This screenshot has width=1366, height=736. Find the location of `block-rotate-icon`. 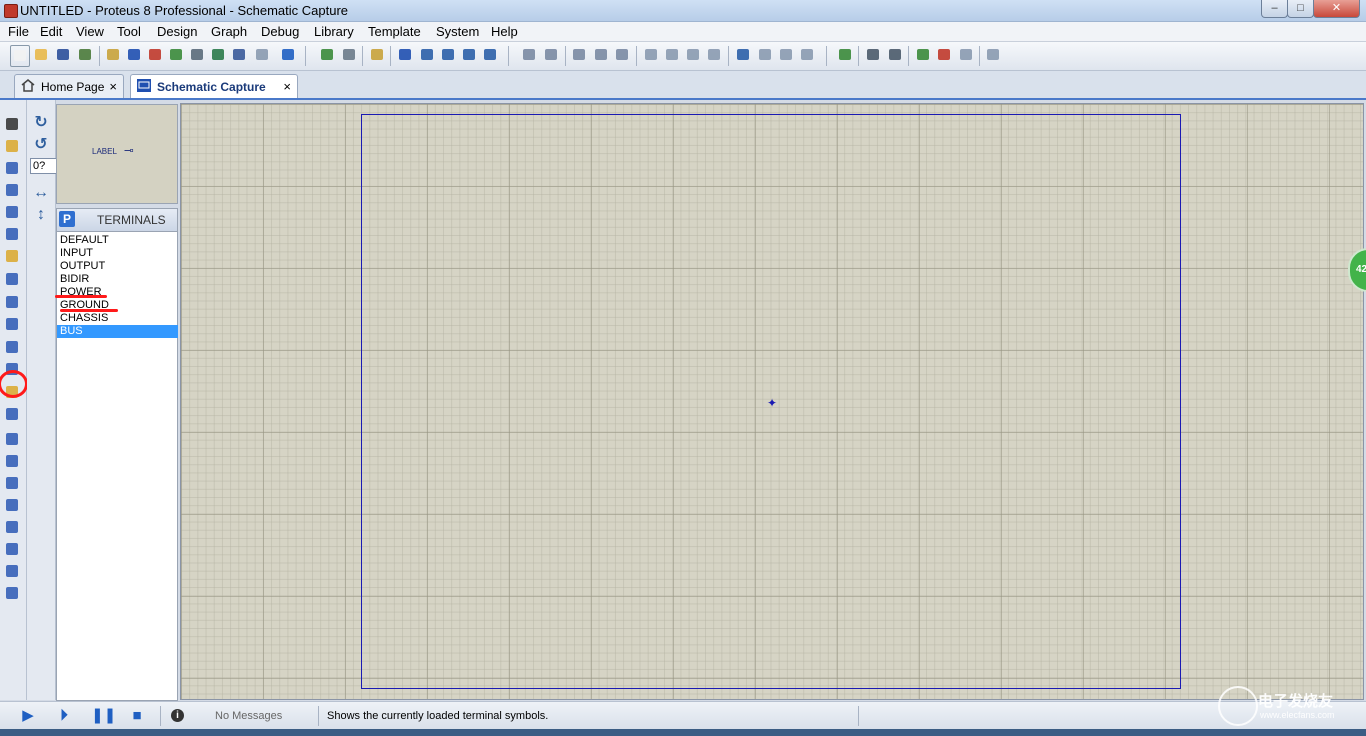

block-rotate-icon is located at coordinates (693, 55).